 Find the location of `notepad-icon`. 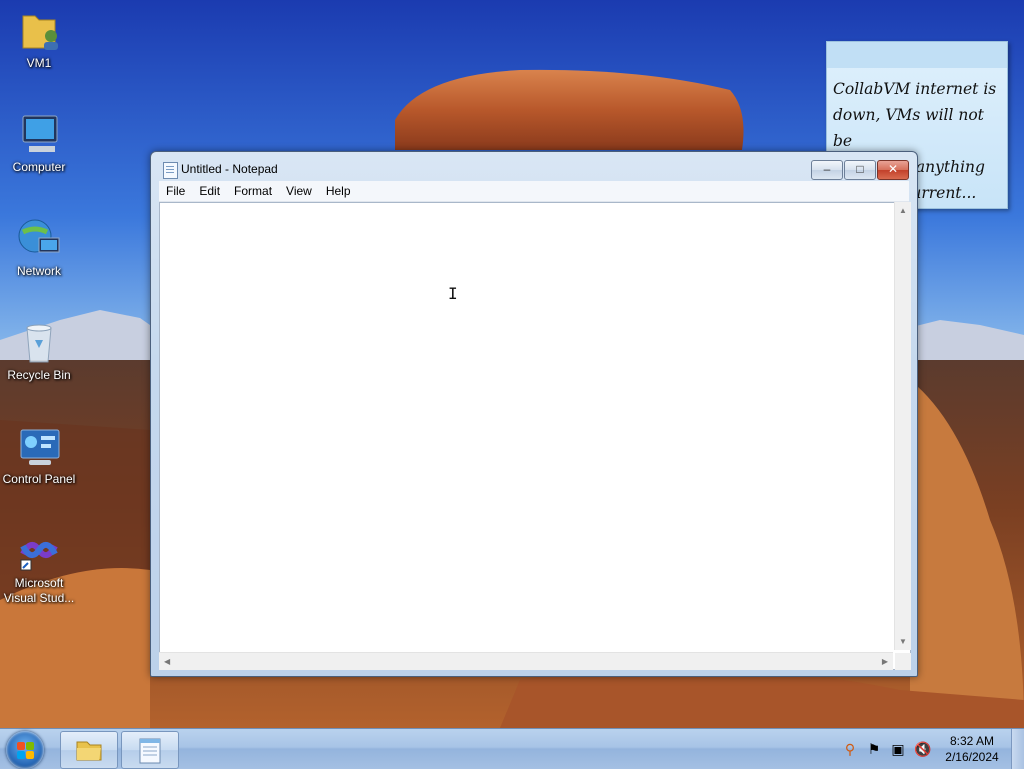

notepad-icon is located at coordinates (150, 751).